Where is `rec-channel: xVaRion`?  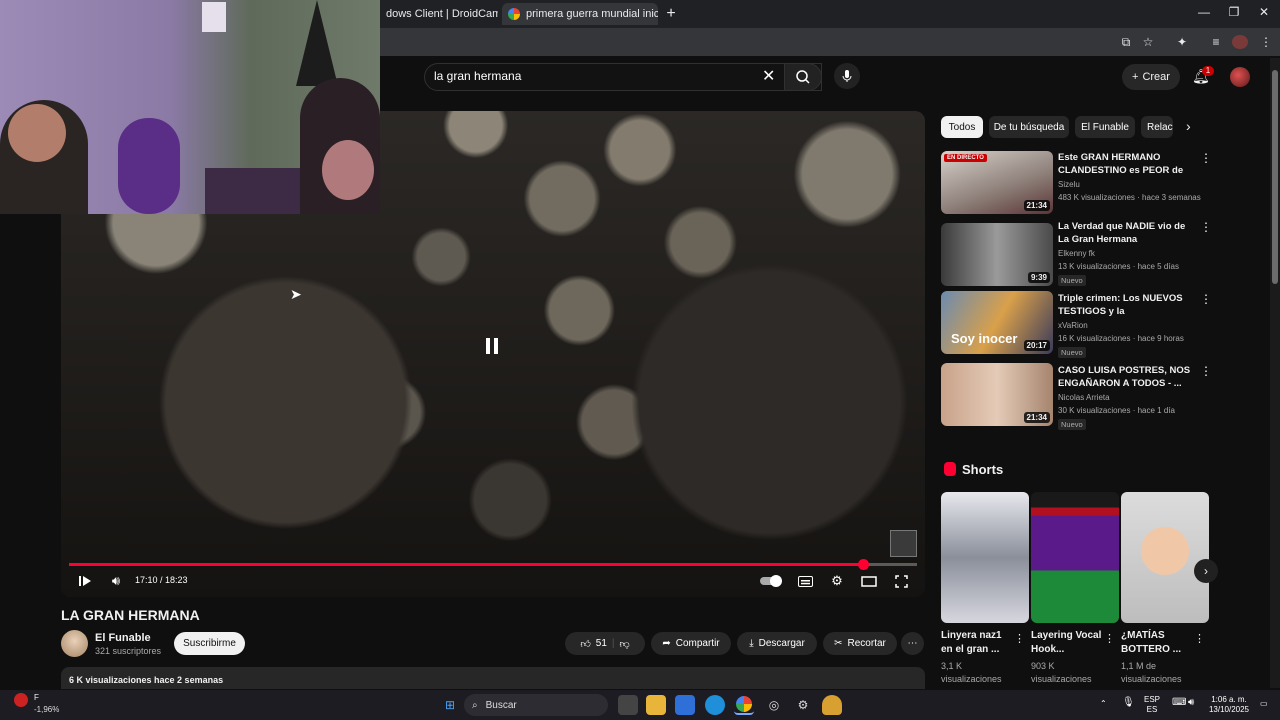 rec-channel: xVaRion is located at coordinates (1073, 325).